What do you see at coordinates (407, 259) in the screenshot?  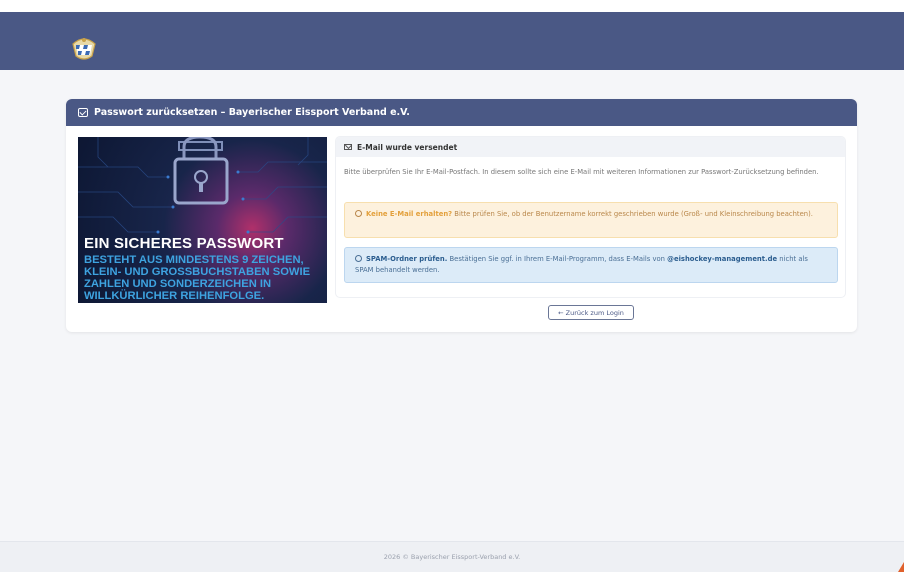 I see `info-bold: SPAM-Ordner prüfen.` at bounding box center [407, 259].